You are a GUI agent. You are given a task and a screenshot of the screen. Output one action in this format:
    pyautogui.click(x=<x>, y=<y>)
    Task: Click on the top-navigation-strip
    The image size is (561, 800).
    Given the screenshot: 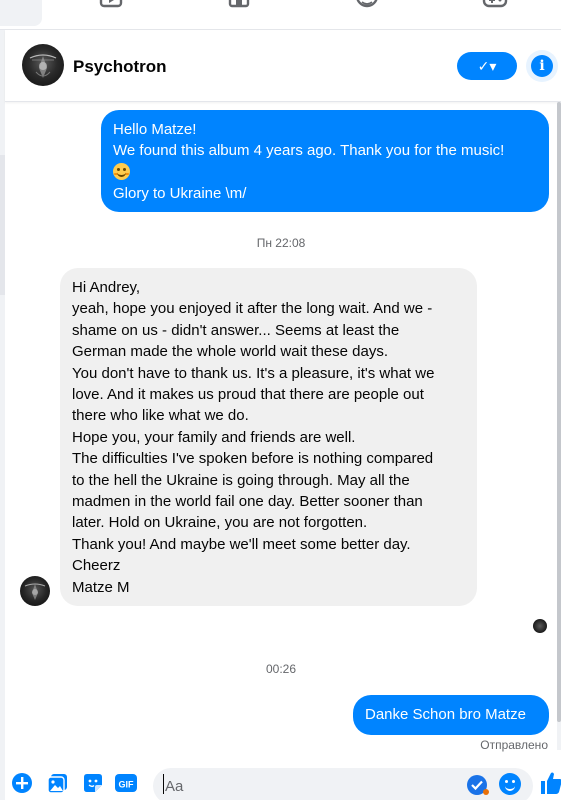 What is the action you would take?
    pyautogui.click(x=280, y=15)
    